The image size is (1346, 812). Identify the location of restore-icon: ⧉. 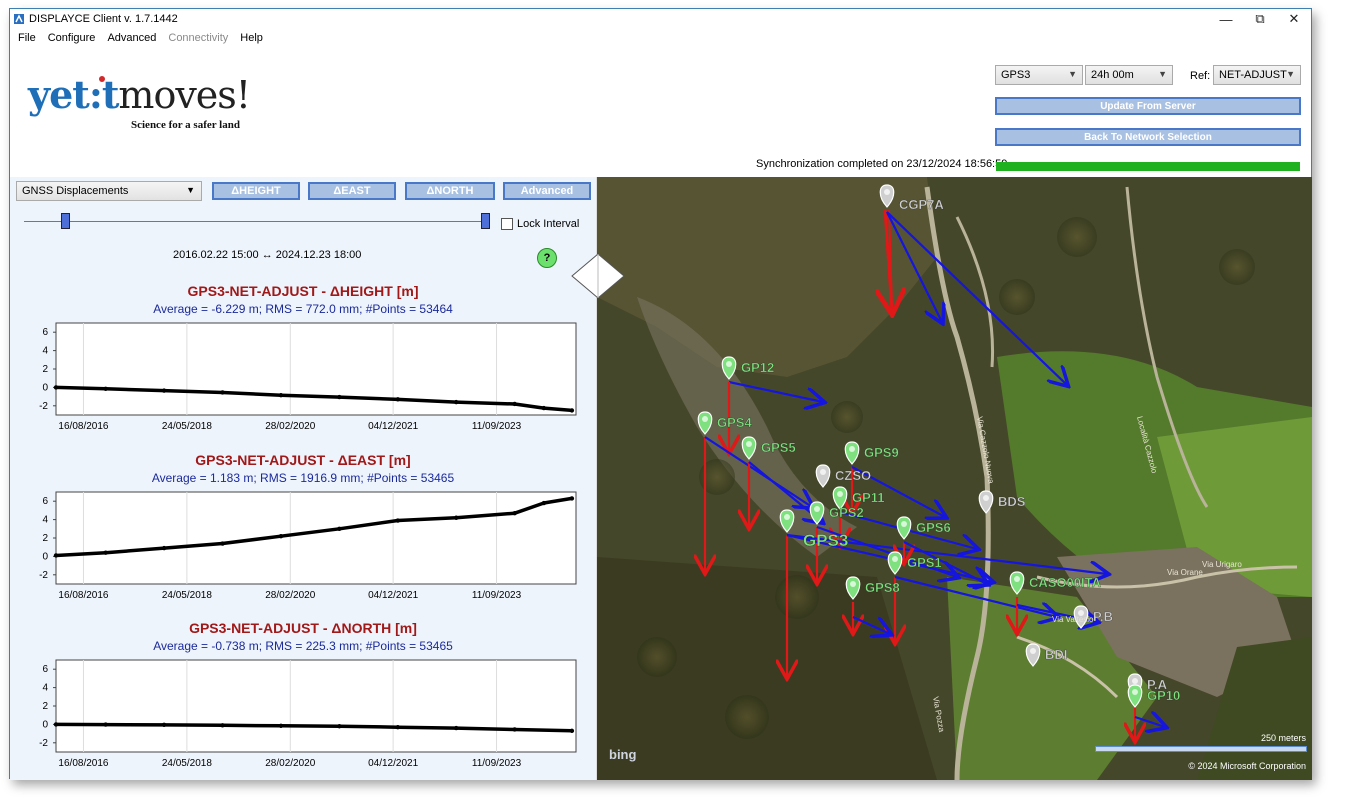
(1260, 19).